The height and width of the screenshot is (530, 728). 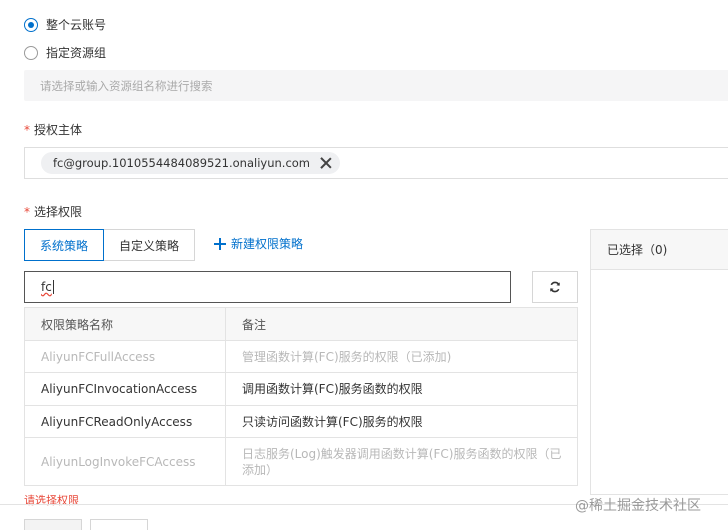 What do you see at coordinates (31, 52) in the screenshot?
I see `radio-button` at bounding box center [31, 52].